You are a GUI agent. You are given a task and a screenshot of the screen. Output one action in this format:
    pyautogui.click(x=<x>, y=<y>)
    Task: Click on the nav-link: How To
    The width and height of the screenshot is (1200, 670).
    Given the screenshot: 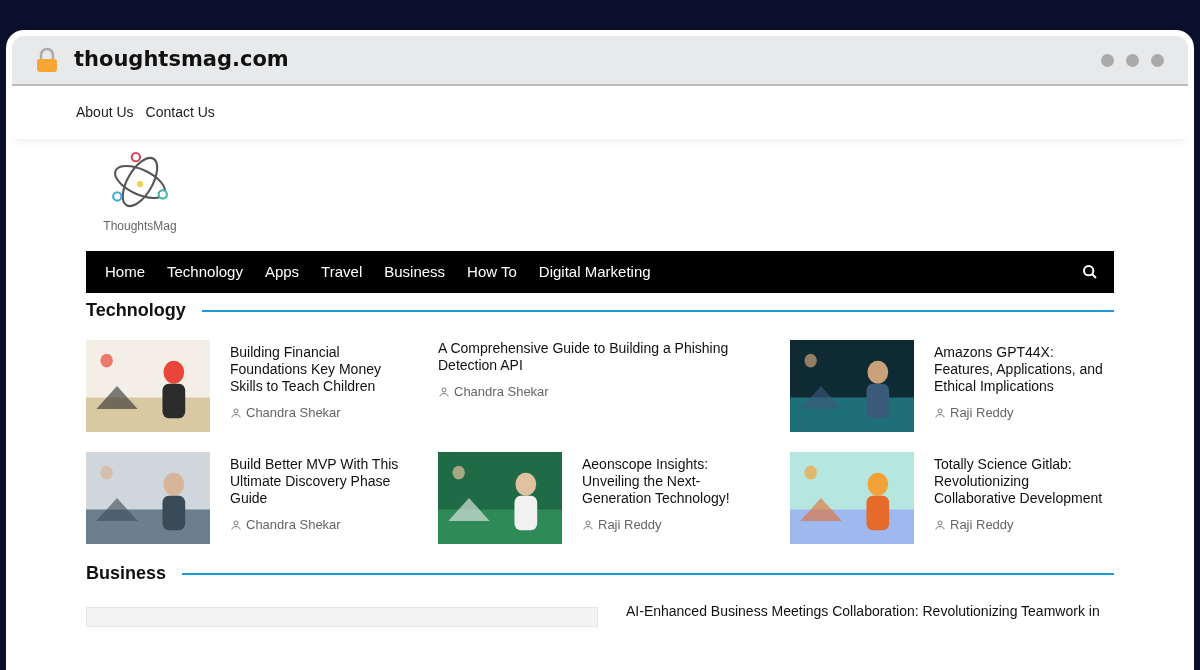 What is the action you would take?
    pyautogui.click(x=492, y=272)
    